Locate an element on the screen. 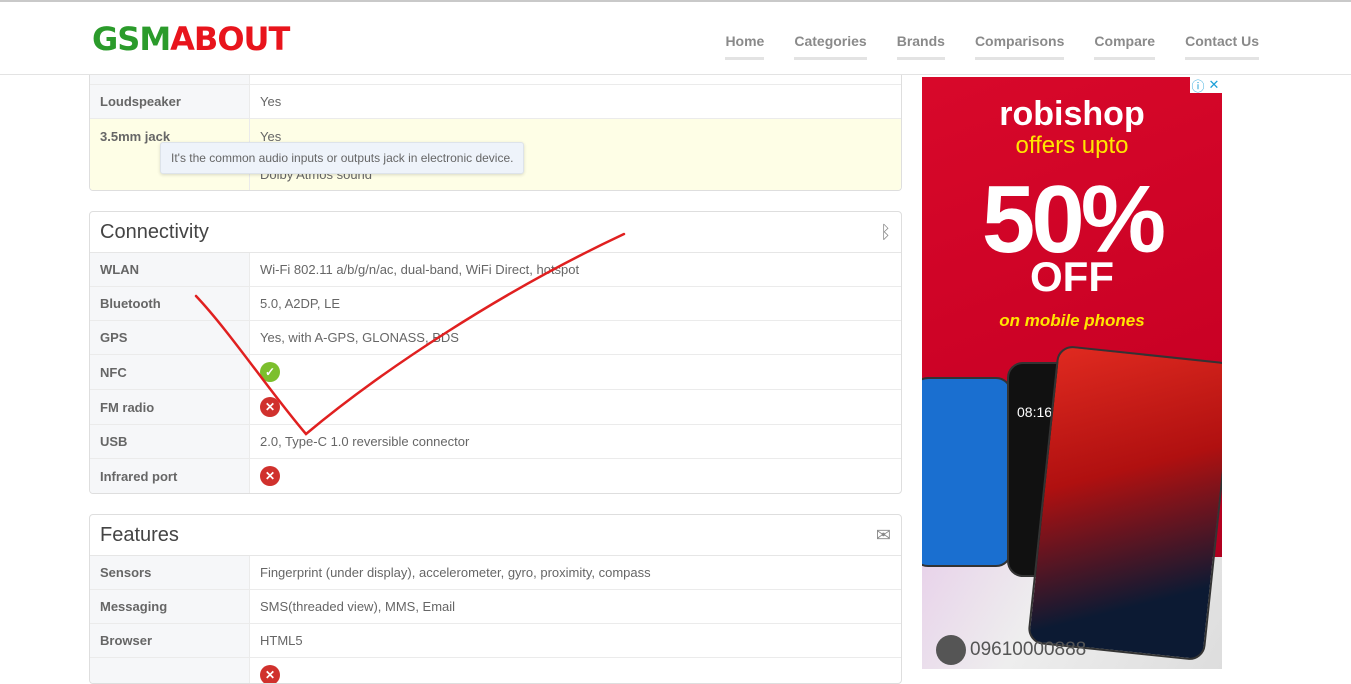  row-label: GPS is located at coordinates (170, 337).